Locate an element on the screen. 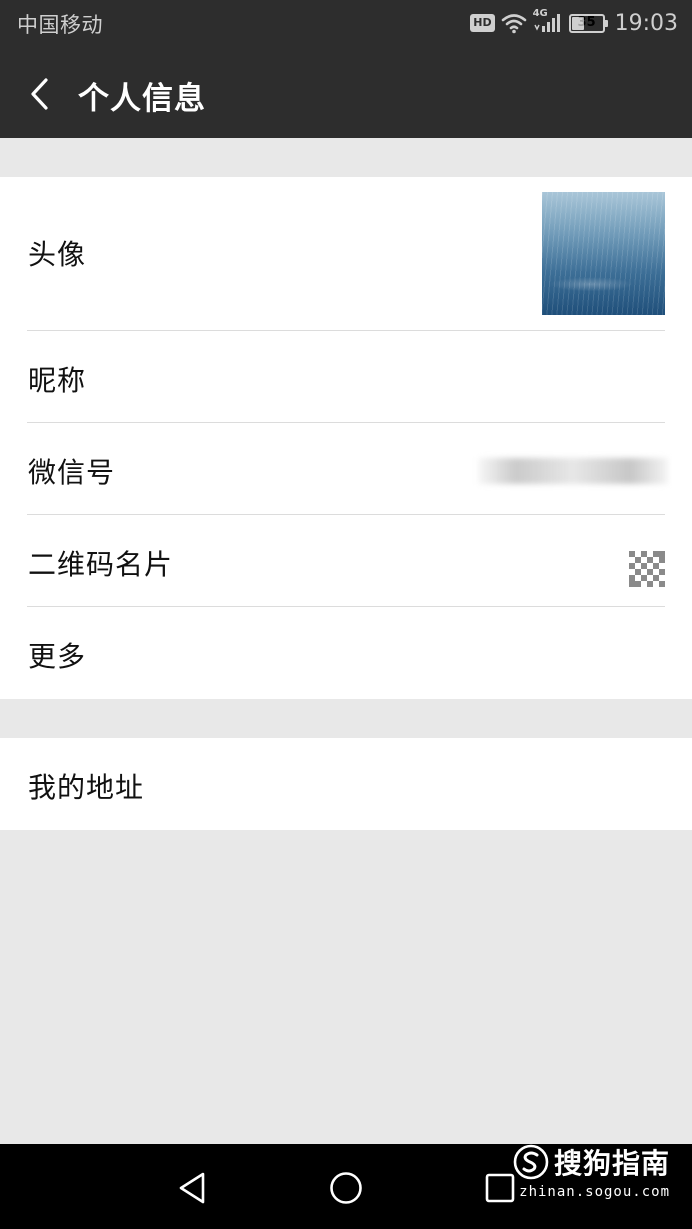 The height and width of the screenshot is (1229, 692). address-group: 我的地址 is located at coordinates (346, 784).